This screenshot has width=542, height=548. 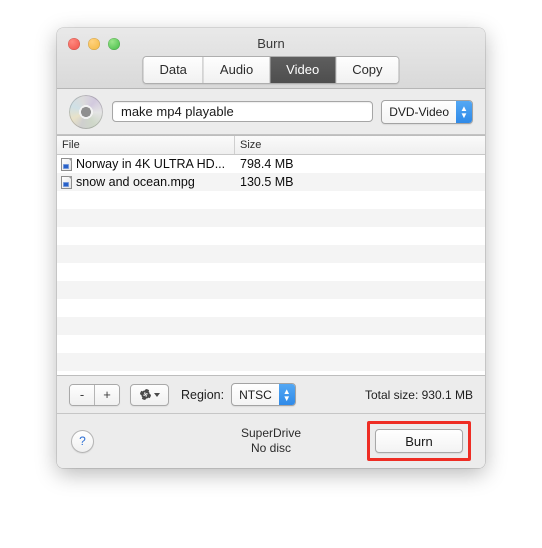 I want to click on add-remove-buttons: - +, so click(x=94, y=394).